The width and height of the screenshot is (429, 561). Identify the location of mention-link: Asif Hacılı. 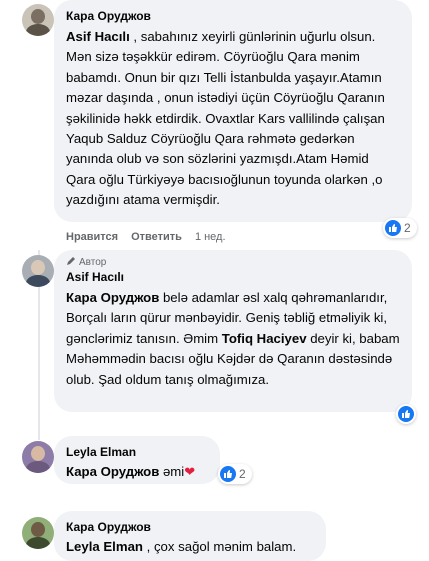
(98, 36).